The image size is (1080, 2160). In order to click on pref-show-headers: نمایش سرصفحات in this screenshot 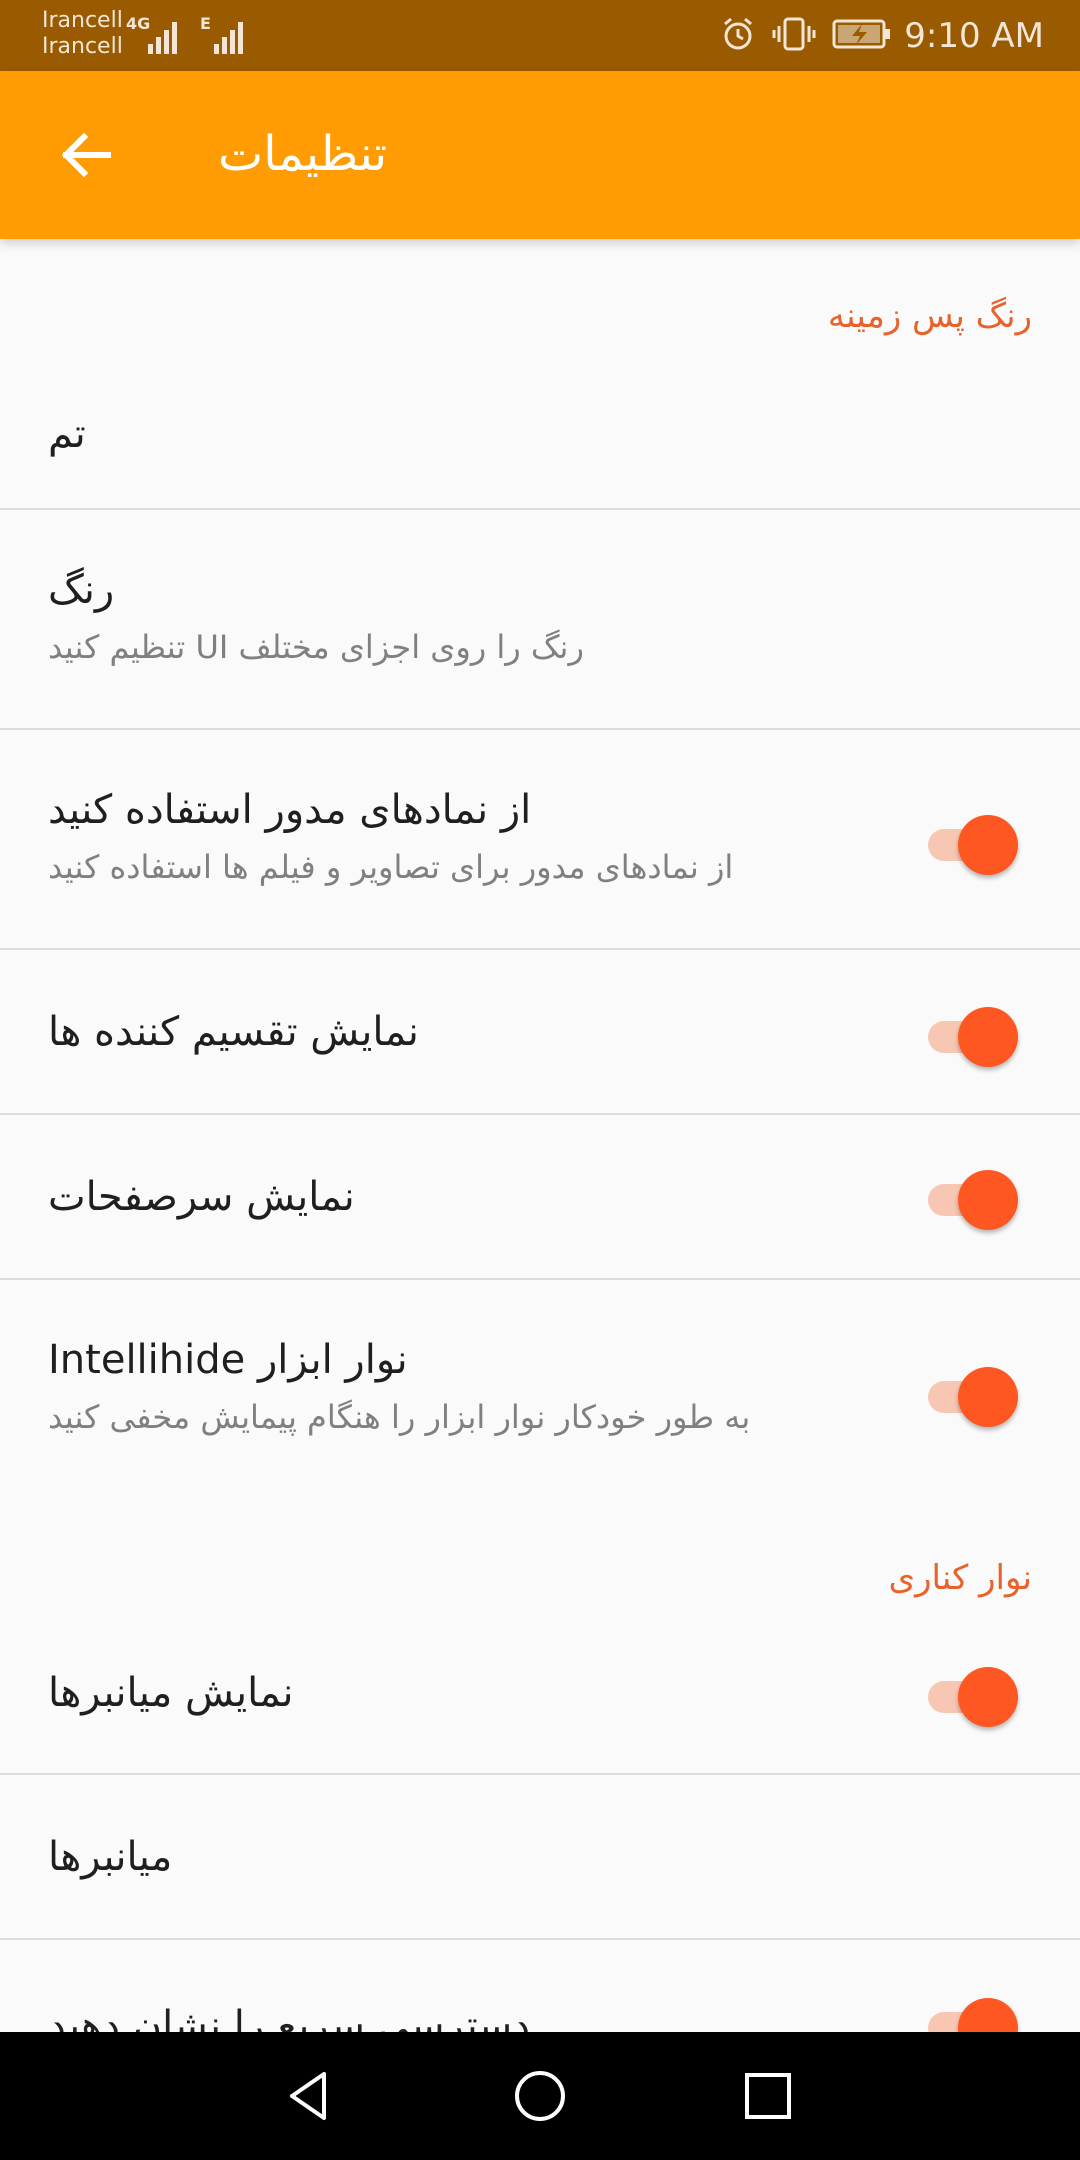, I will do `click(540, 1197)`.